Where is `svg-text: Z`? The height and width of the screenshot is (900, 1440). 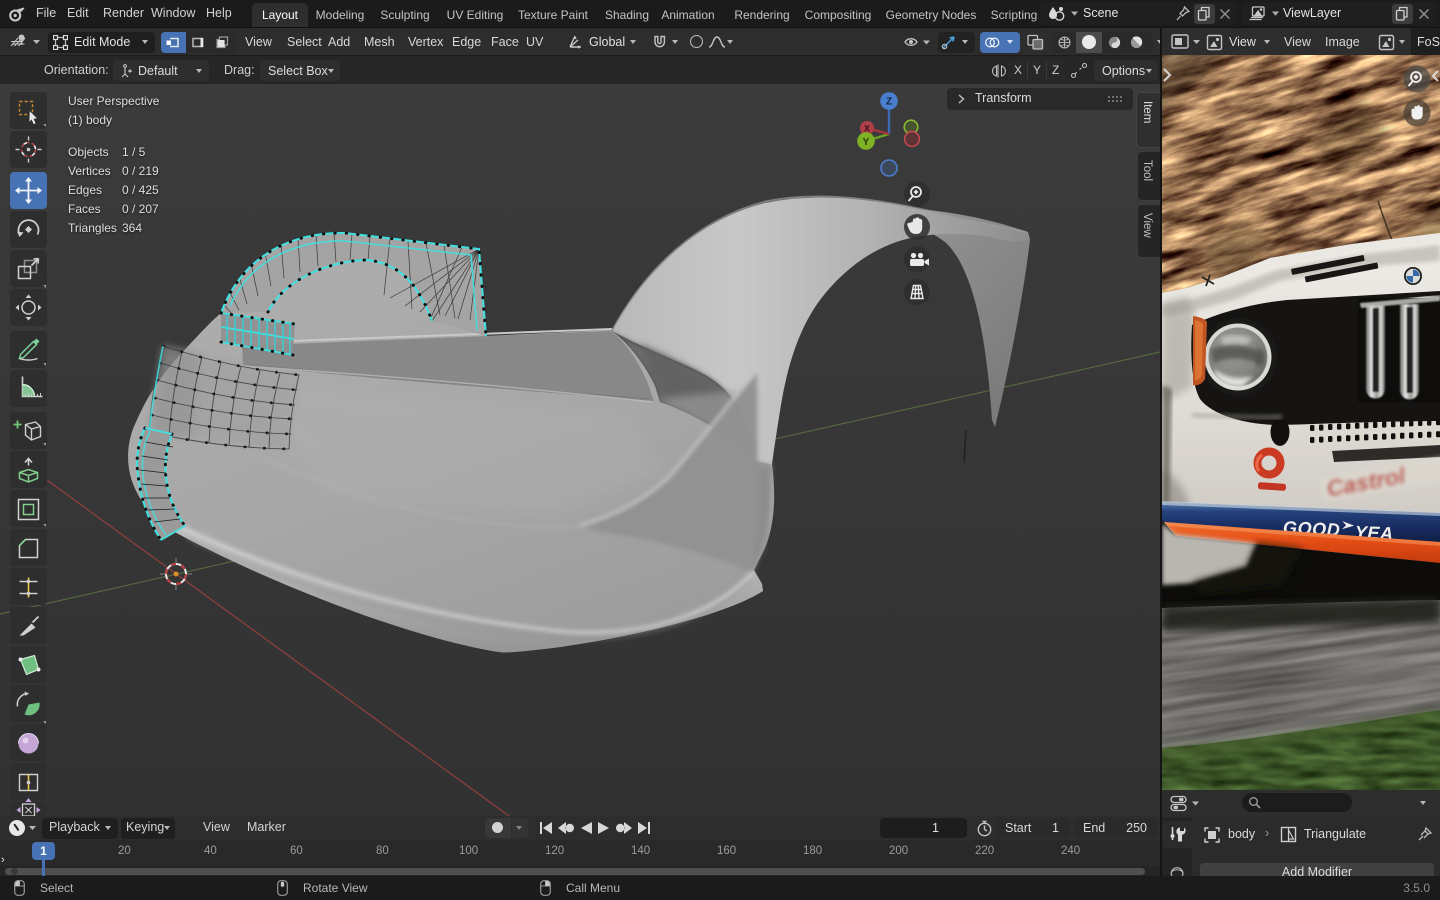
svg-text: Z is located at coordinates (889, 101).